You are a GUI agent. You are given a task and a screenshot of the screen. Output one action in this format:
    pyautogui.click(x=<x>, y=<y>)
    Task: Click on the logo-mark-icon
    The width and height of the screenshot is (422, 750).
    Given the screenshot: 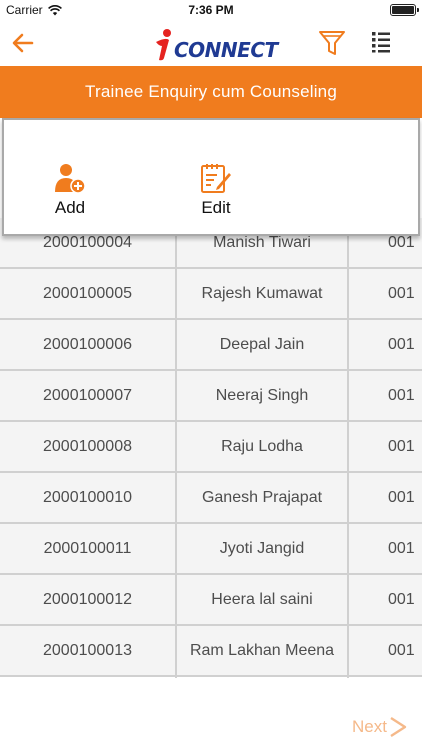 What is the action you would take?
    pyautogui.click(x=163, y=45)
    